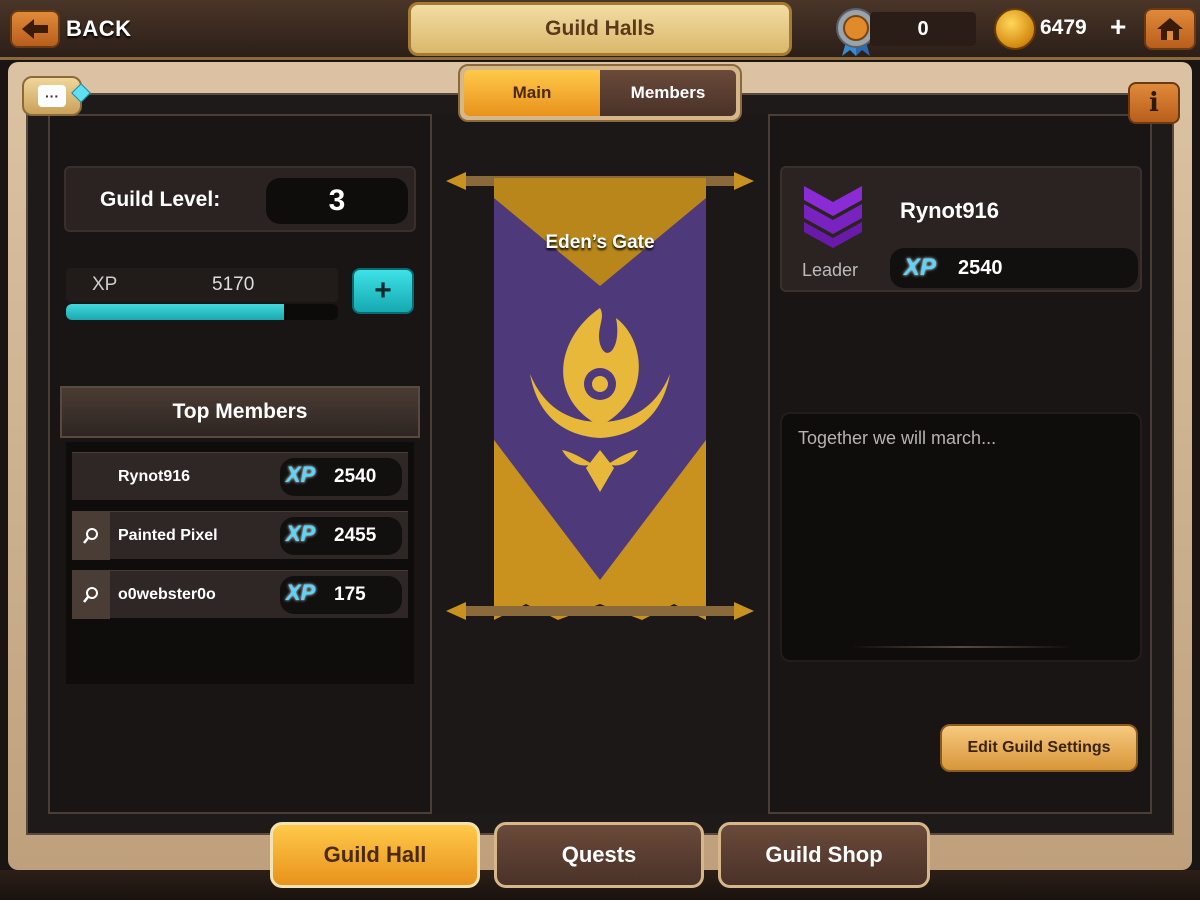 The image size is (1200, 900). I want to click on member-xp: XP 175, so click(341, 595).